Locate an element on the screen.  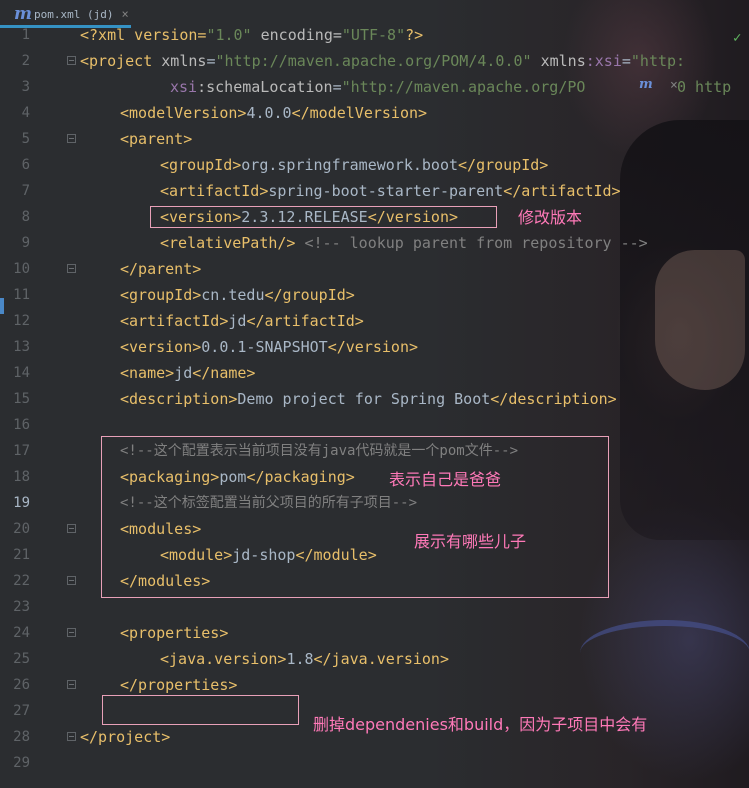
line-number: 3 is located at coordinates (25, 87).